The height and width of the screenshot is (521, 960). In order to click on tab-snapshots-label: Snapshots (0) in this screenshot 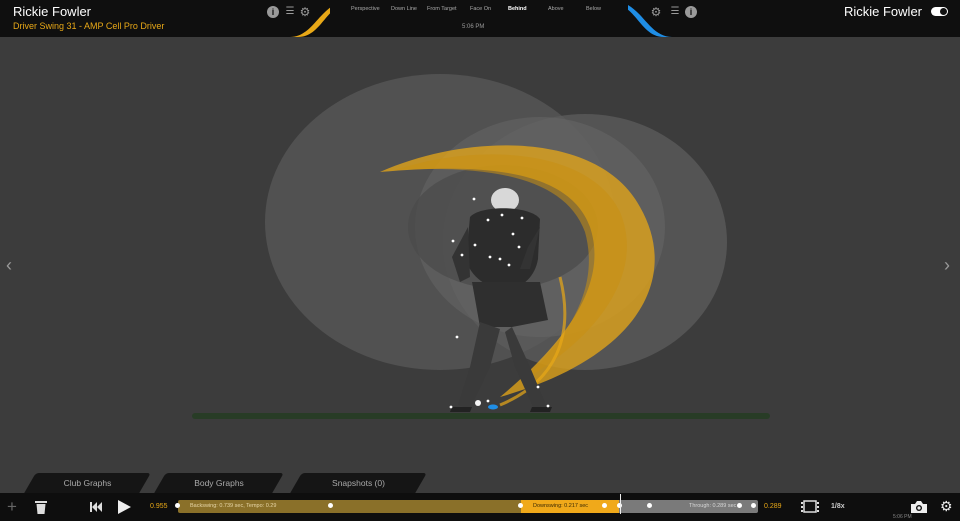, I will do `click(358, 483)`.